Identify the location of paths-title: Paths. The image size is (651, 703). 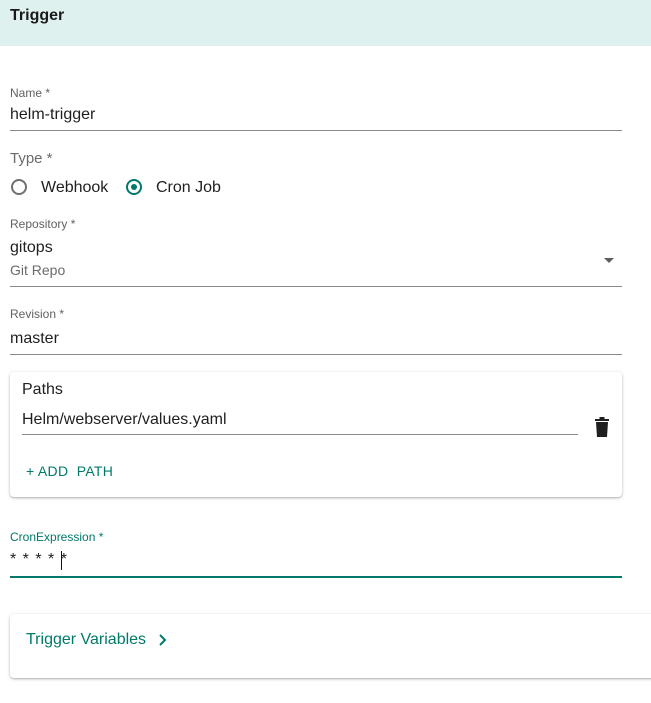
(42, 389).